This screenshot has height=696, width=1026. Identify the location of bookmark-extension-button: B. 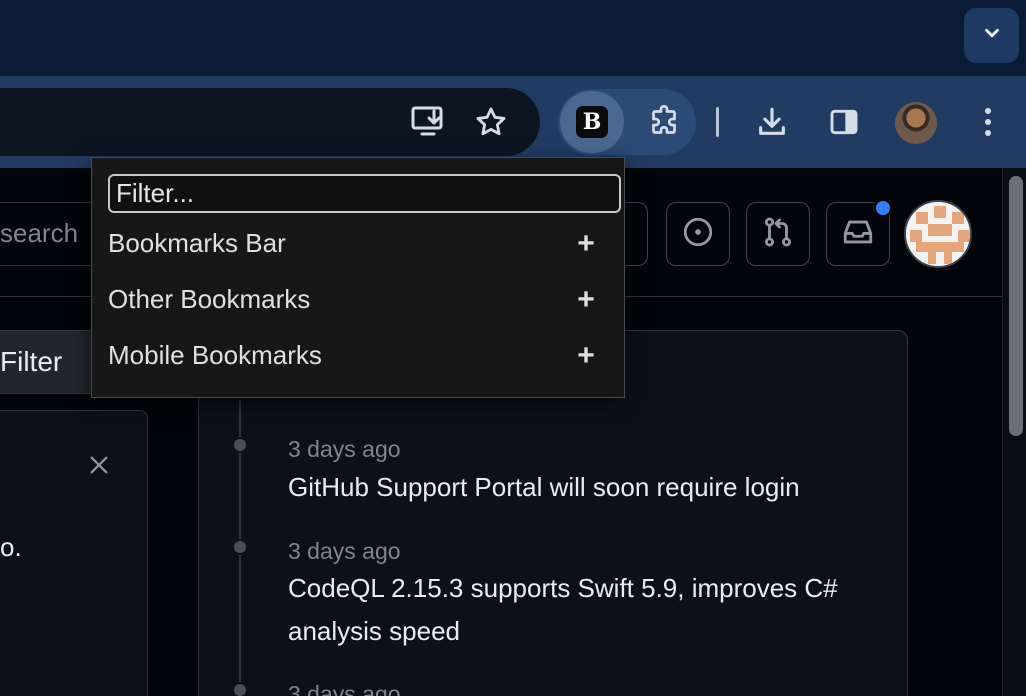
(592, 122).